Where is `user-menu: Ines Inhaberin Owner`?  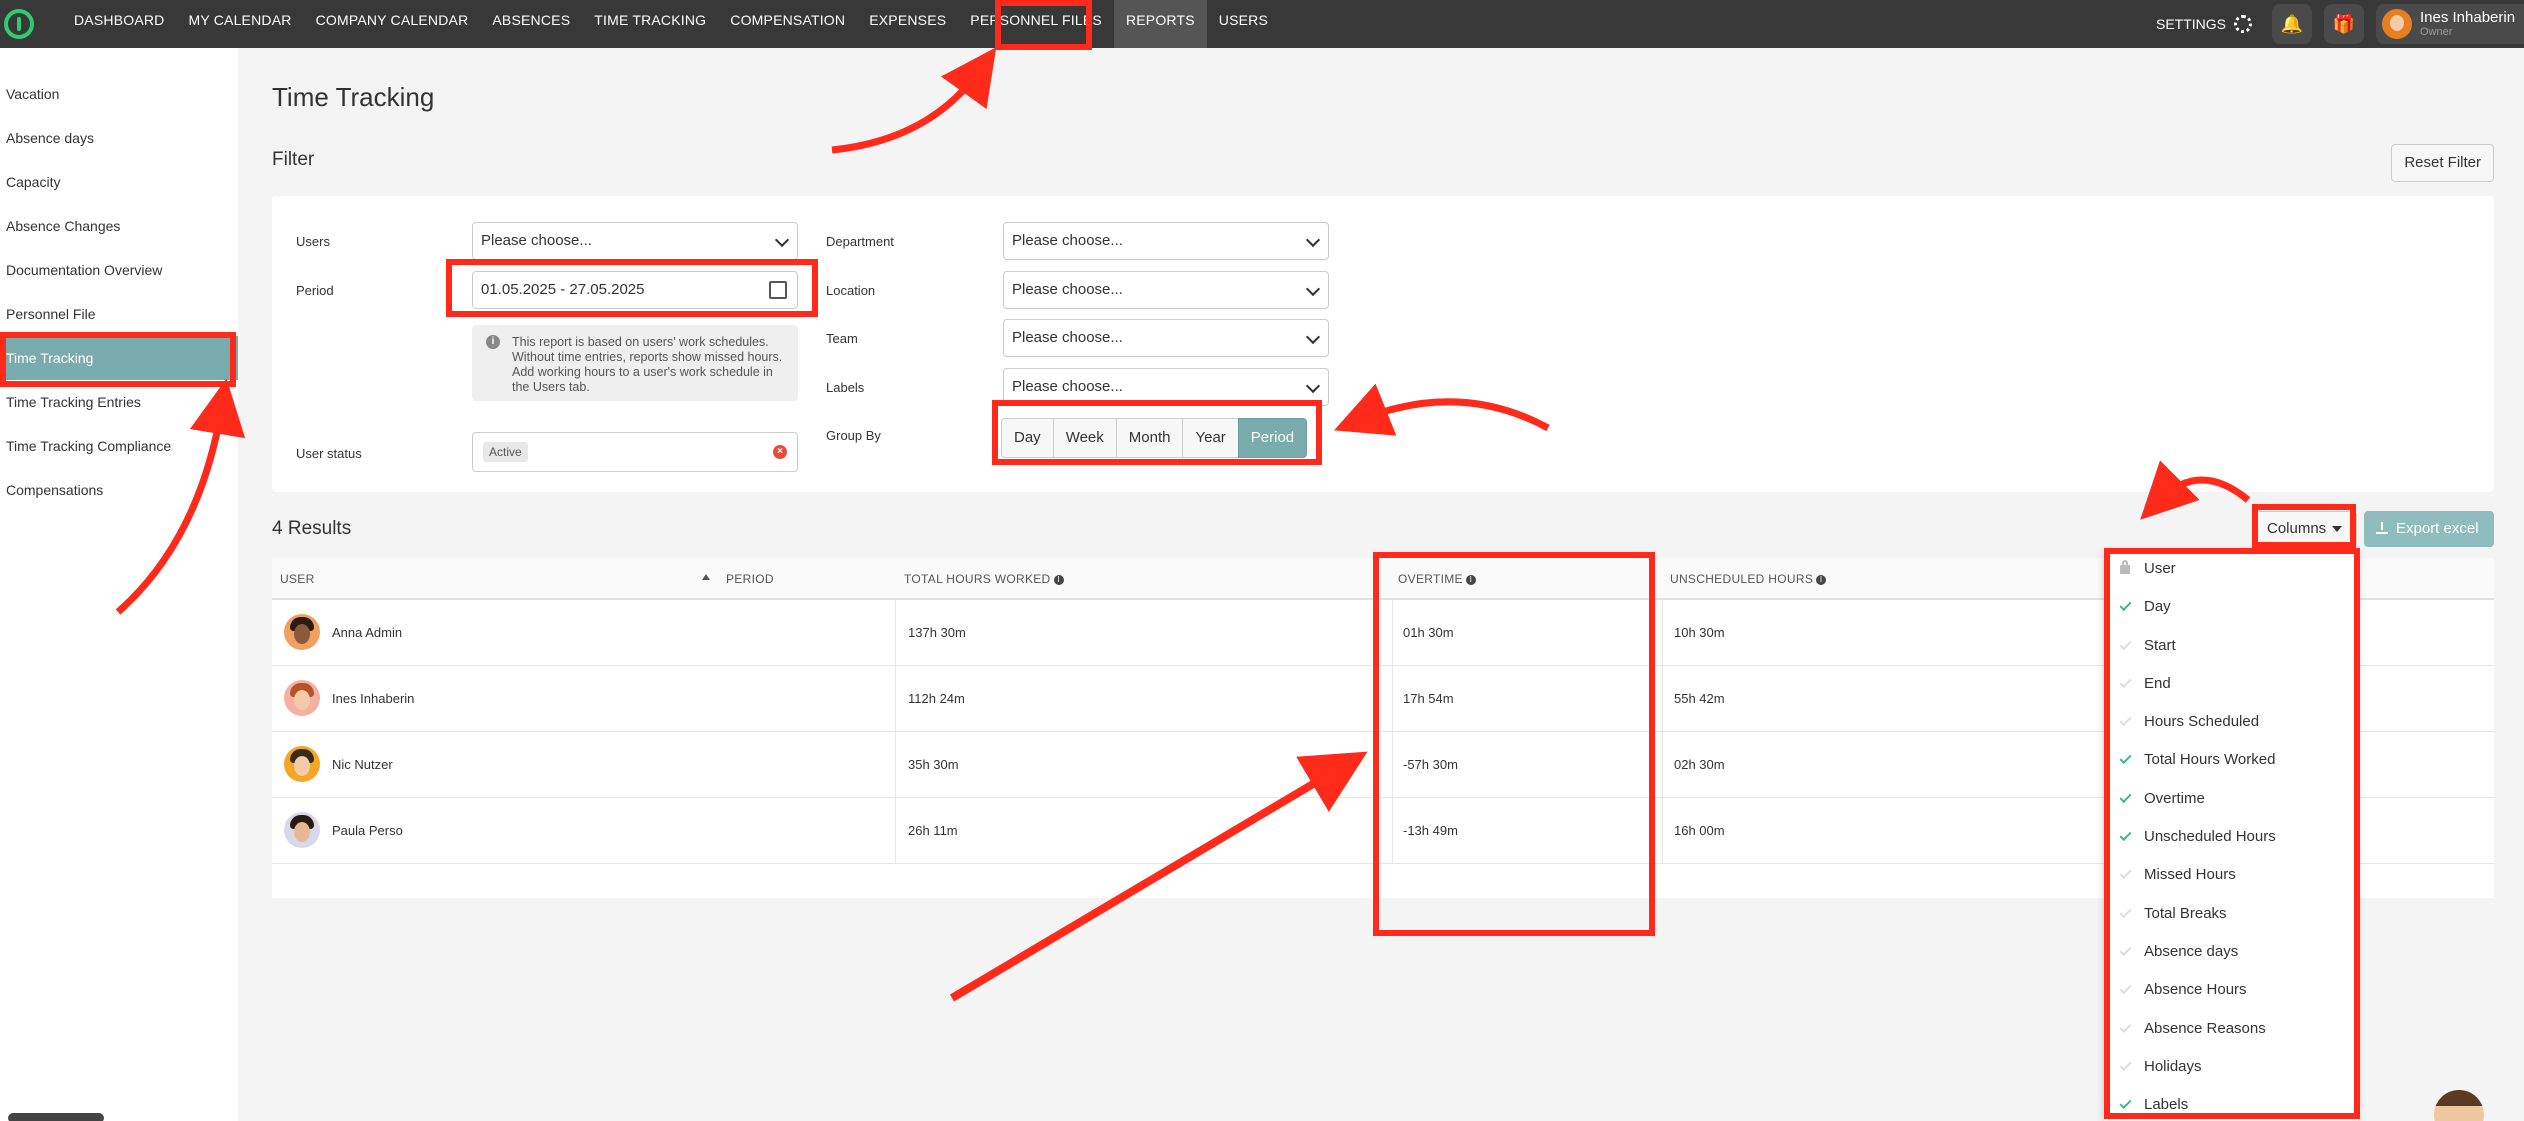 user-menu: Ines Inhaberin Owner is located at coordinates (2450, 24).